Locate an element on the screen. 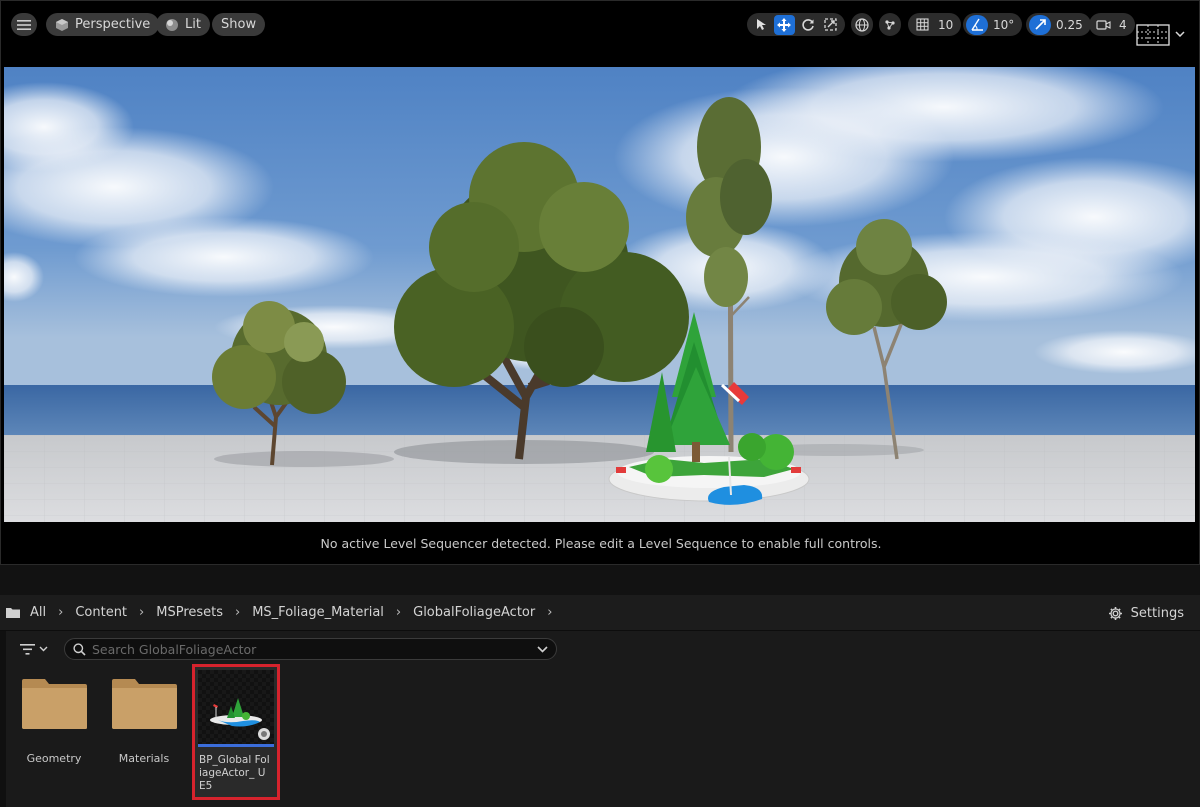  breadcrumb-item-all: All is located at coordinates (38, 612).